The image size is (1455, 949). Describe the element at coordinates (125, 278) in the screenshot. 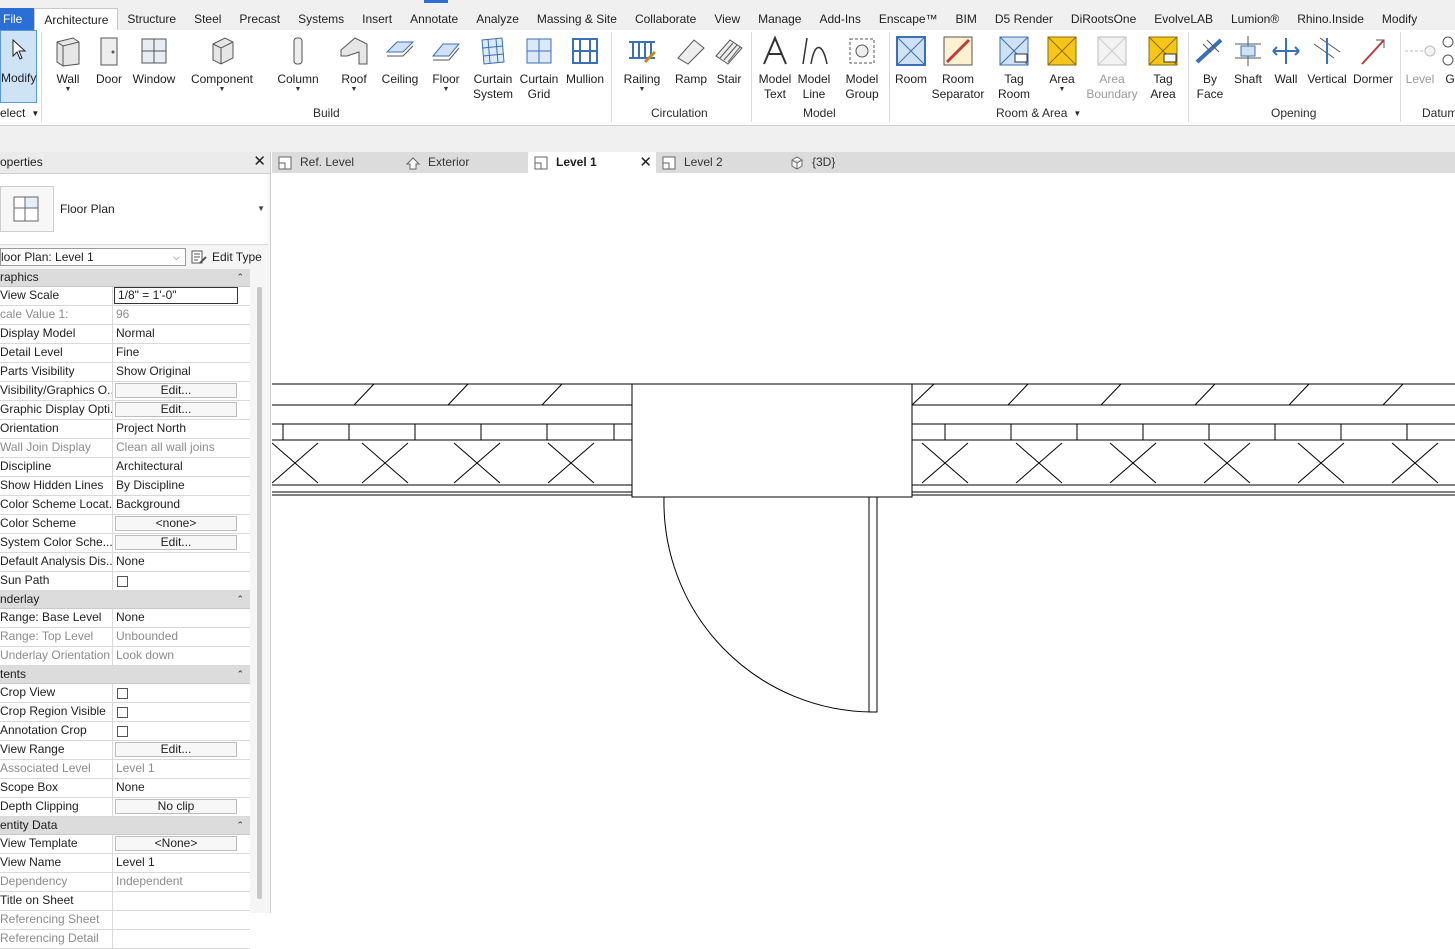

I see `property-group-header: raphics ⌃` at that location.